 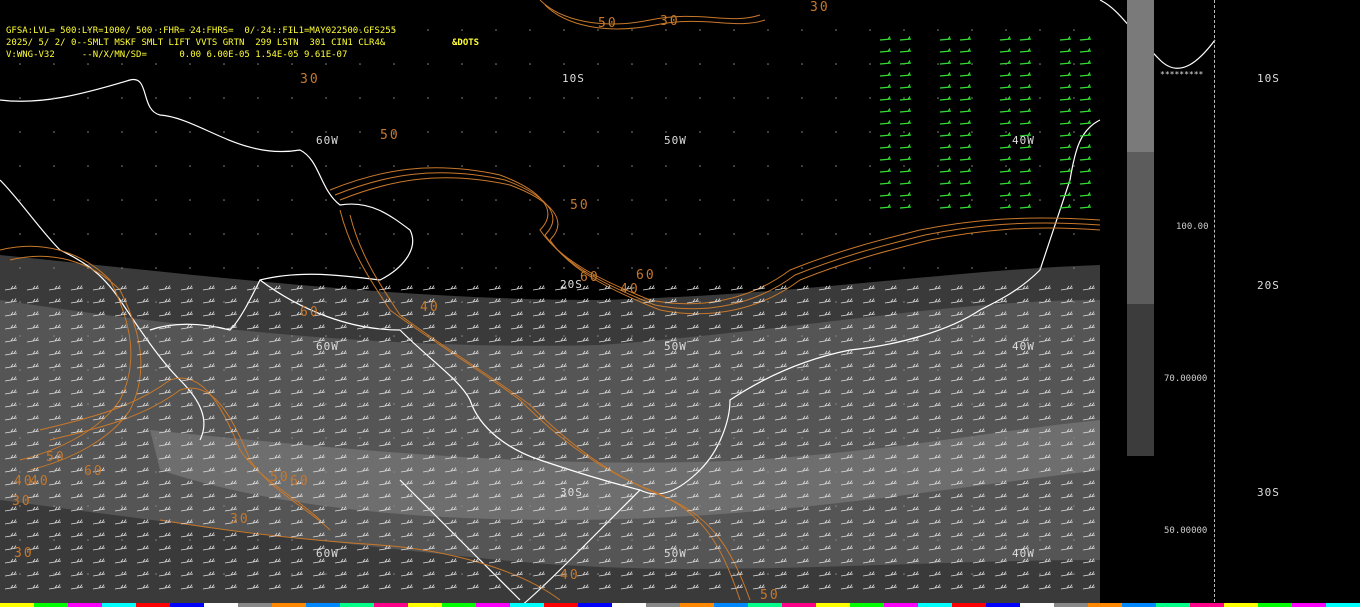 I want to click on lon-label-40w-top: 40W, so click(x=1023, y=140).